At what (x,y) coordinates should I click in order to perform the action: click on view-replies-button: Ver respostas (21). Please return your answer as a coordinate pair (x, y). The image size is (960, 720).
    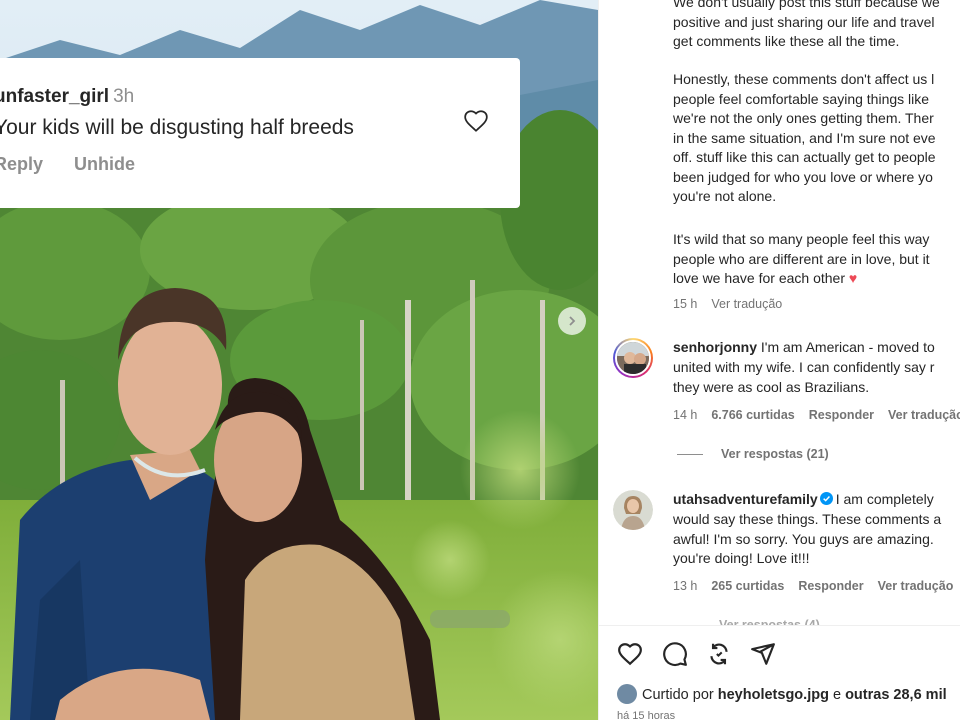
    Looking at the image, I should click on (753, 454).